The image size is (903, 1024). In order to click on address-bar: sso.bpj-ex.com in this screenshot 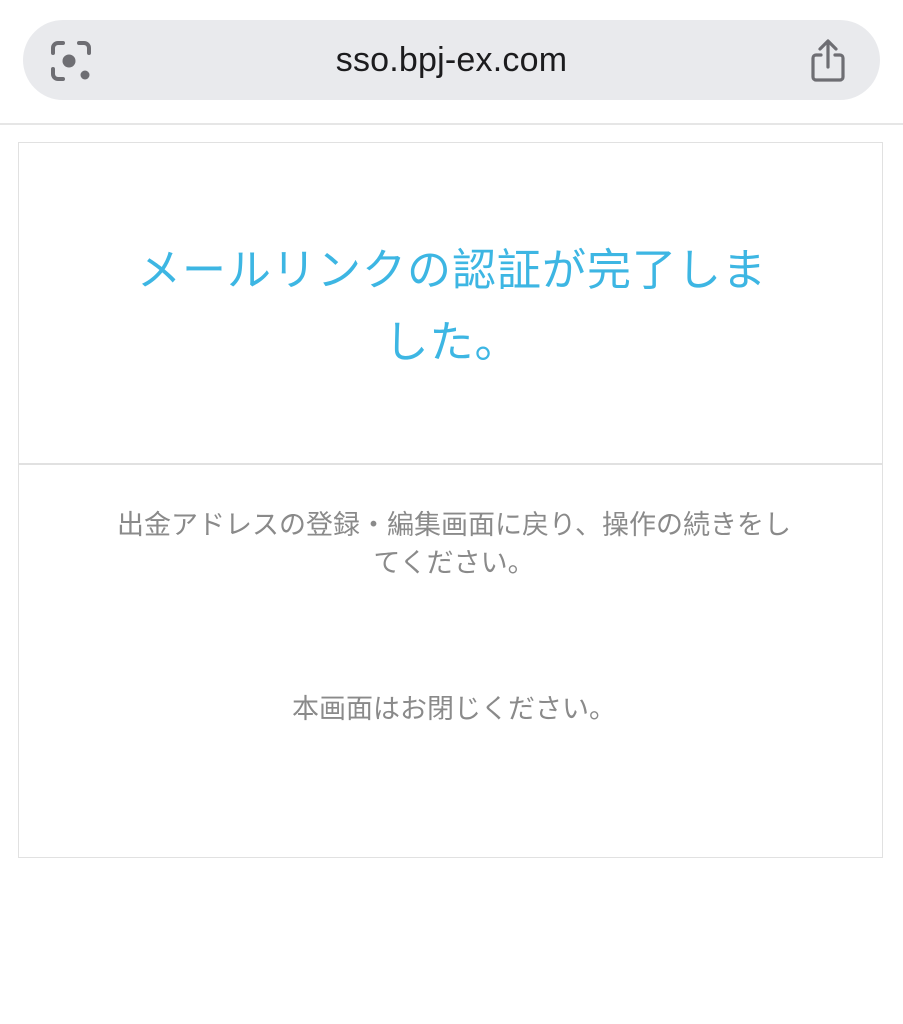, I will do `click(451, 60)`.